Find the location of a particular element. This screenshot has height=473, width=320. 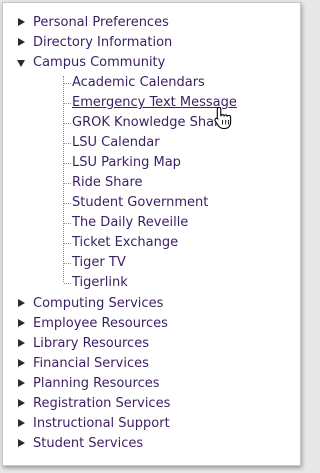

tree-item-library-resources: Library Resources is located at coordinates (83, 344).